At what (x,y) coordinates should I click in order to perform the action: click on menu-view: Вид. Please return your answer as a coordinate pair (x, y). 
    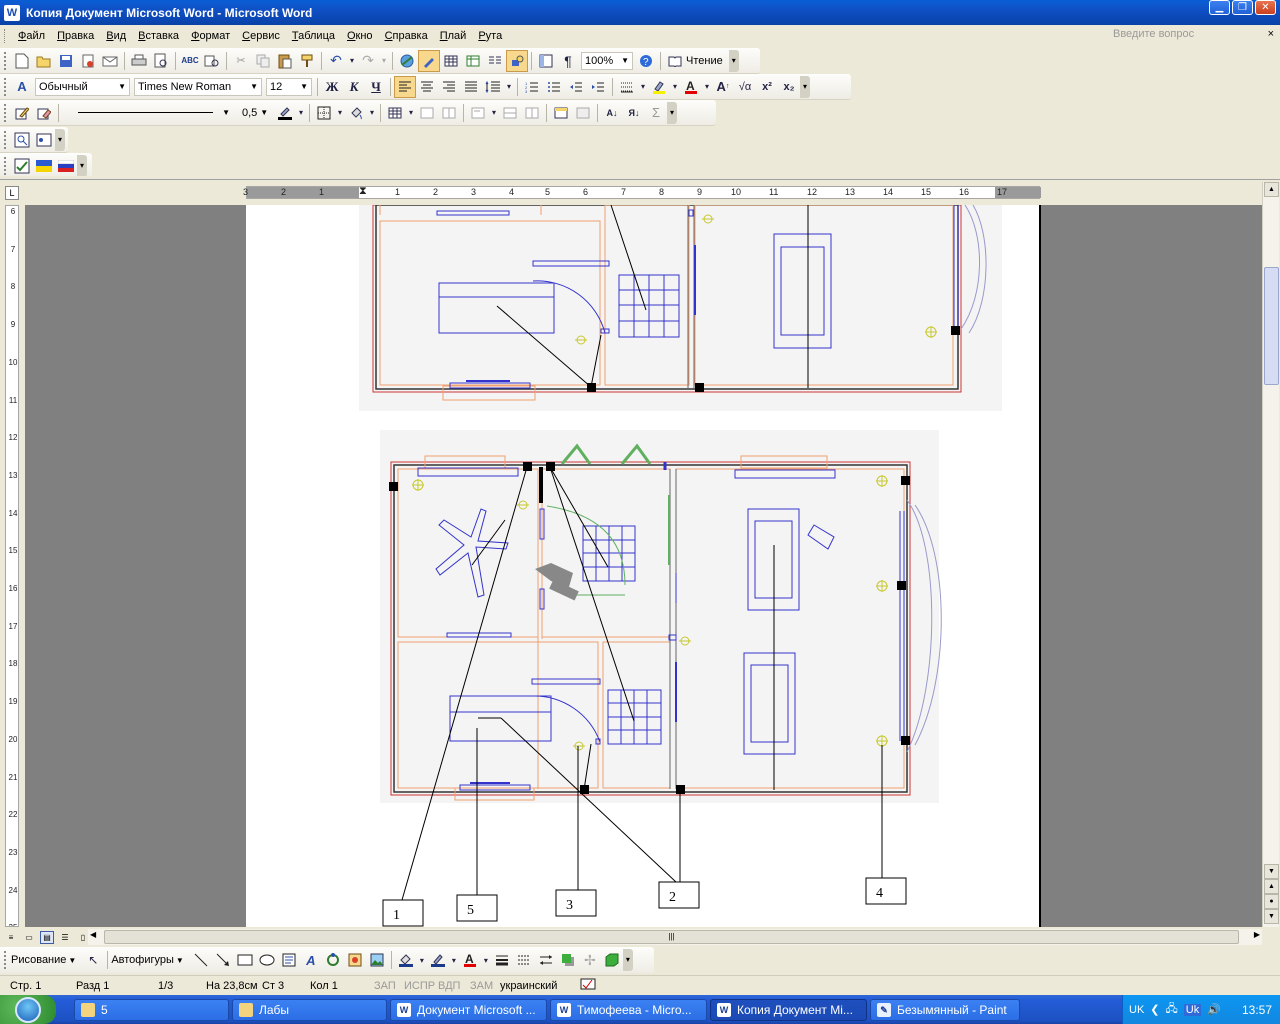
    Looking at the image, I should click on (116, 36).